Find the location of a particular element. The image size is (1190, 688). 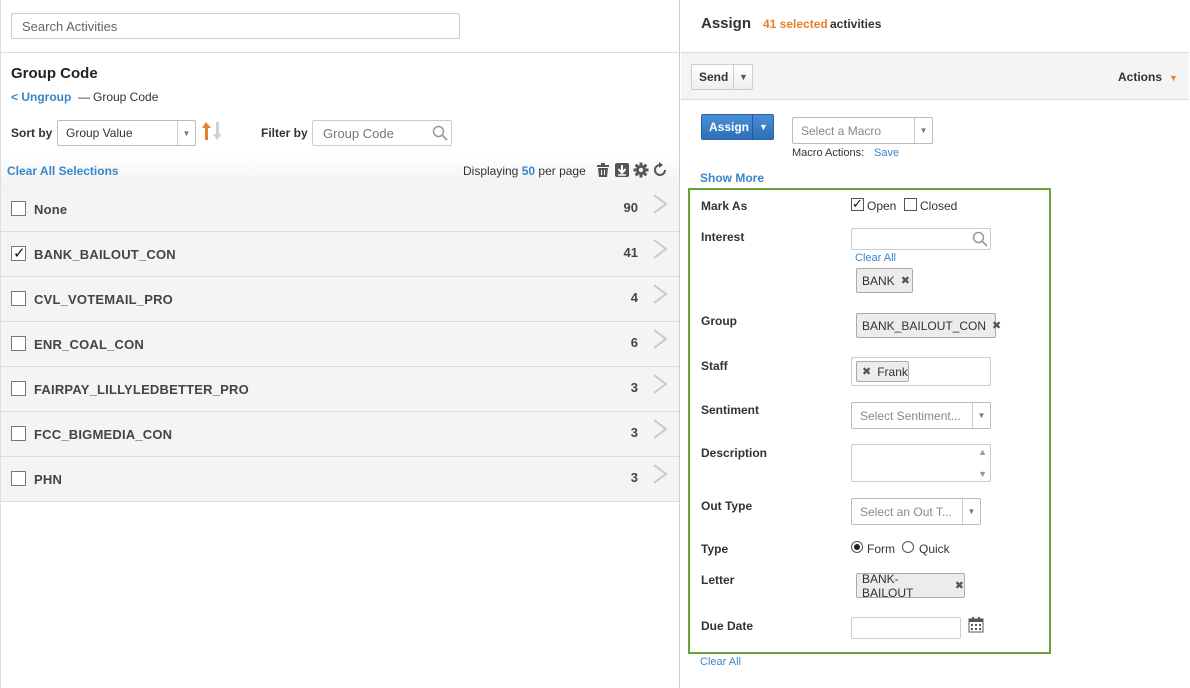

closed-label: Closed is located at coordinates (939, 206).